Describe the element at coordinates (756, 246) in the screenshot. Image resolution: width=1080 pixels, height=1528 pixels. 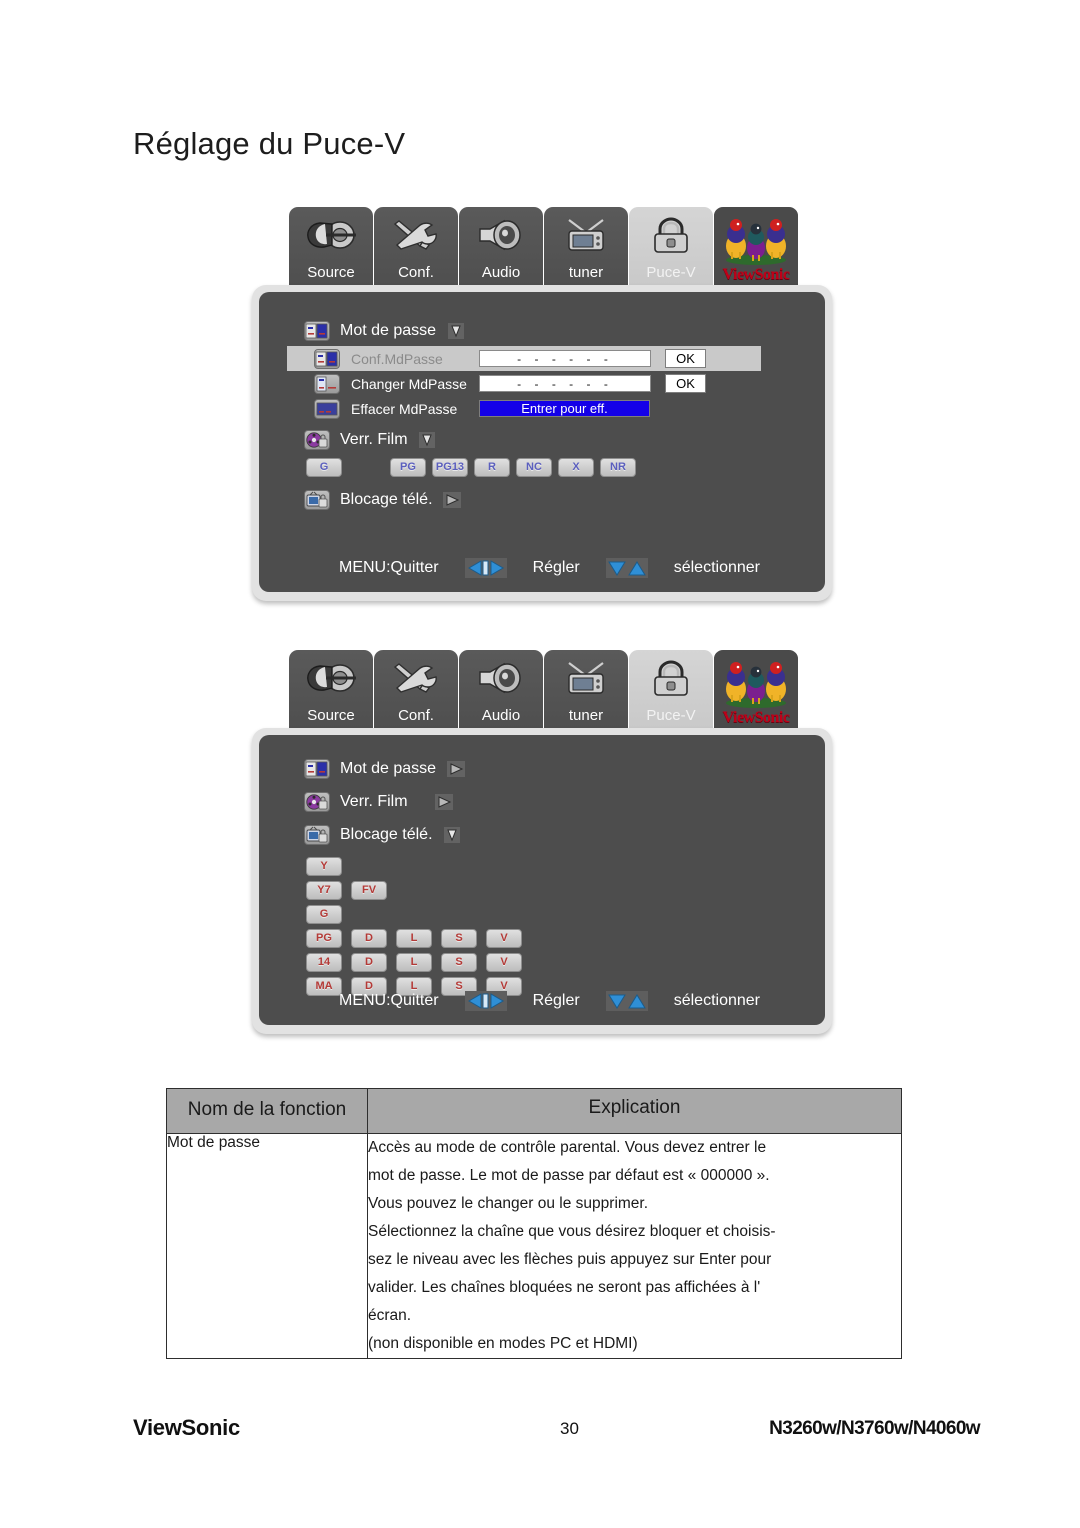
I see `osd-tab-viewsonic-logo: ViewSonic` at that location.